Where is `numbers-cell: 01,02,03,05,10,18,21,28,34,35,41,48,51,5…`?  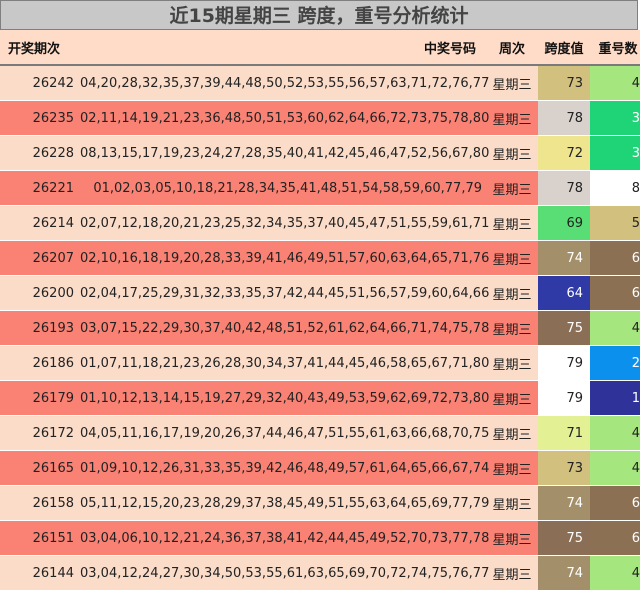 numbers-cell: 01,02,03,05,10,18,21,28,34,35,41,48,51,5… is located at coordinates (283, 188).